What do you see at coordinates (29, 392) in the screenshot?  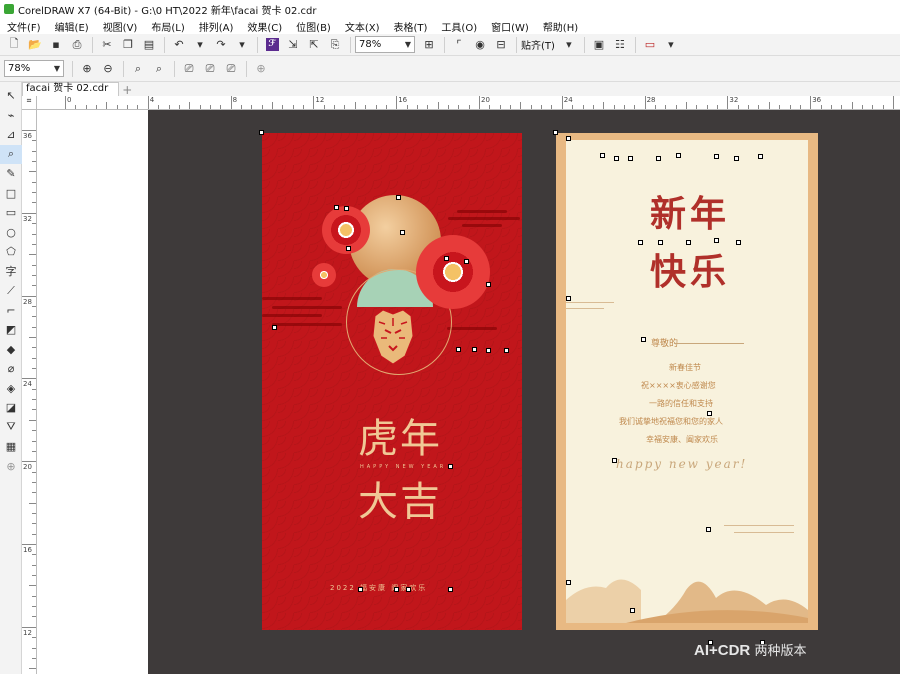 I see `vertical-ruler: 36 32 28 24 20 16 12` at bounding box center [29, 392].